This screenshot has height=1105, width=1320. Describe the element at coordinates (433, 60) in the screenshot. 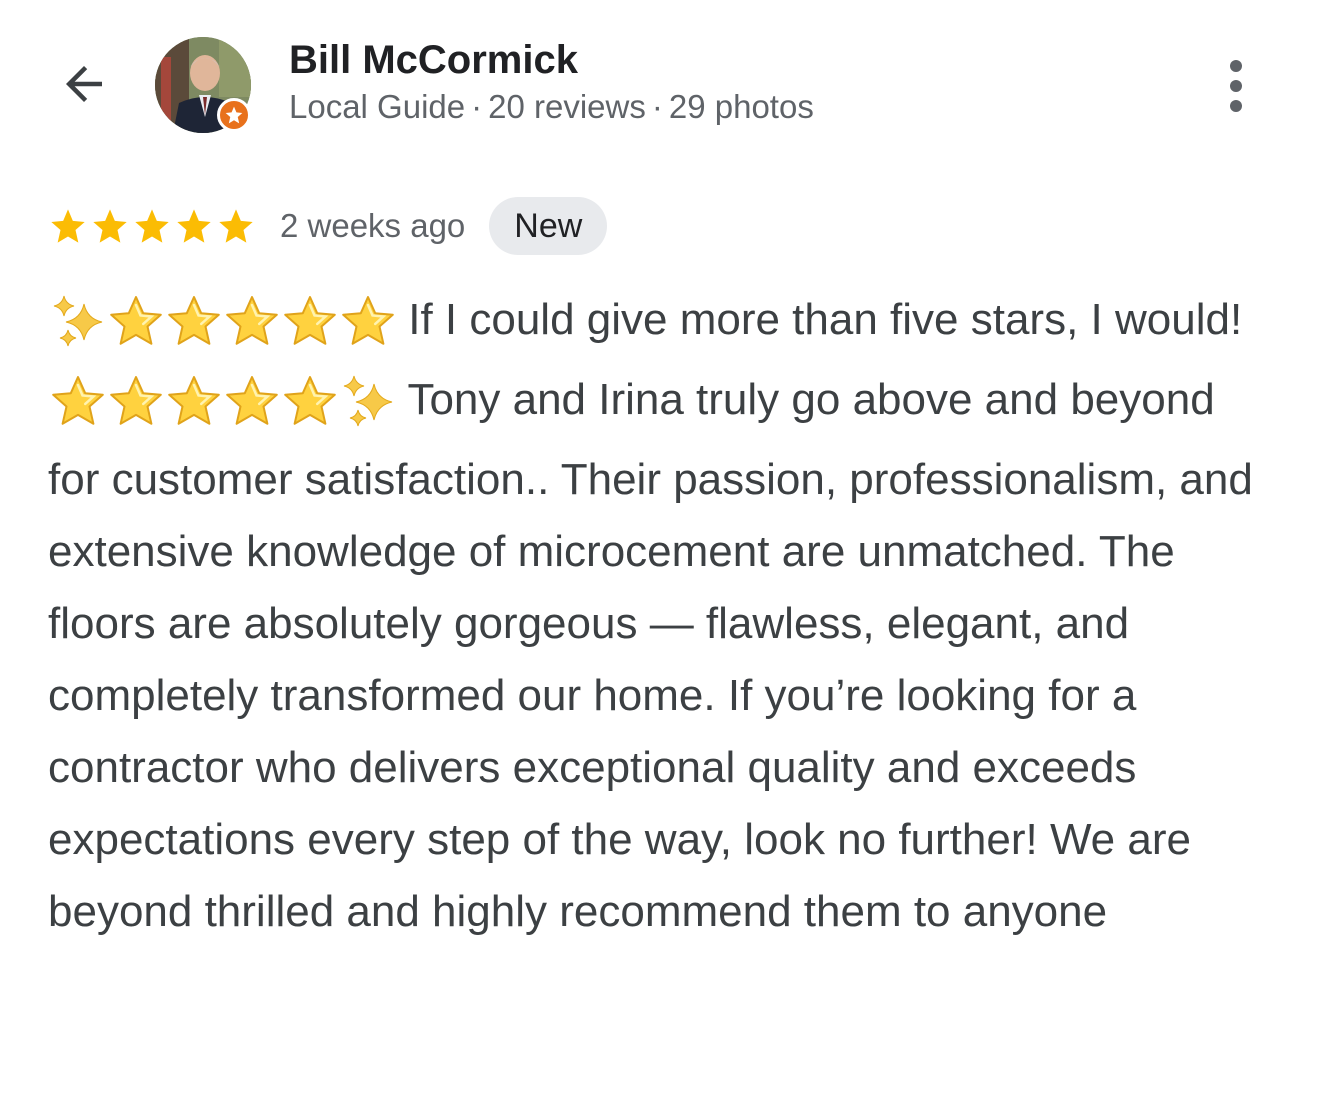

I see `reviewer-name: Bill McCormick` at that location.